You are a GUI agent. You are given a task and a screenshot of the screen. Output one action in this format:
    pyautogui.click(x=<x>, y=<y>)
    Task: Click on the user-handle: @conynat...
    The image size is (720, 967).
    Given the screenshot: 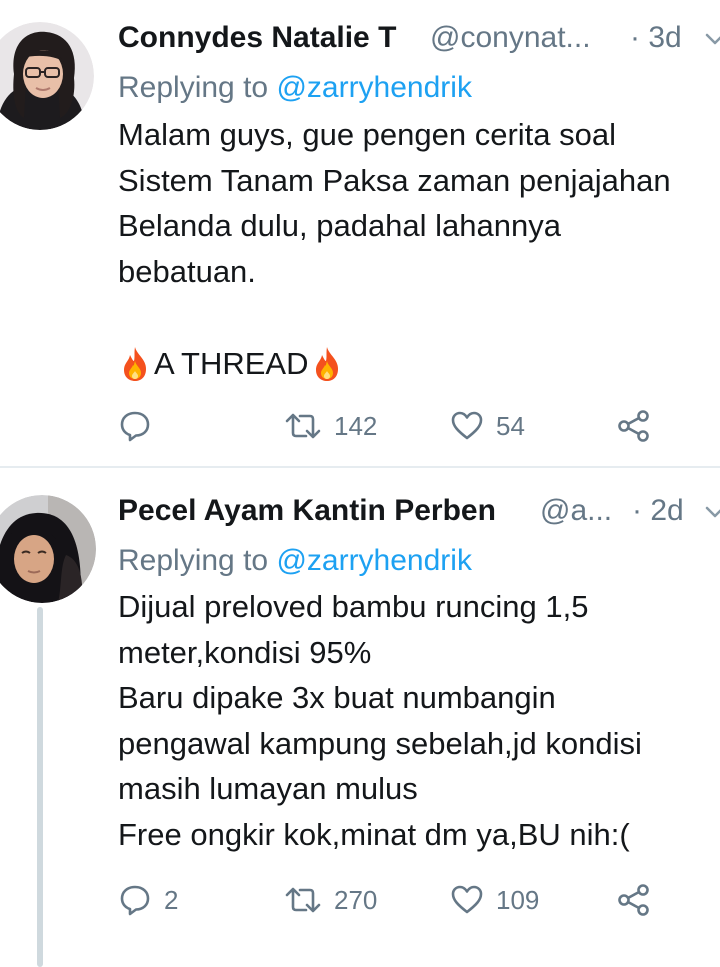 What is the action you would take?
    pyautogui.click(x=510, y=38)
    